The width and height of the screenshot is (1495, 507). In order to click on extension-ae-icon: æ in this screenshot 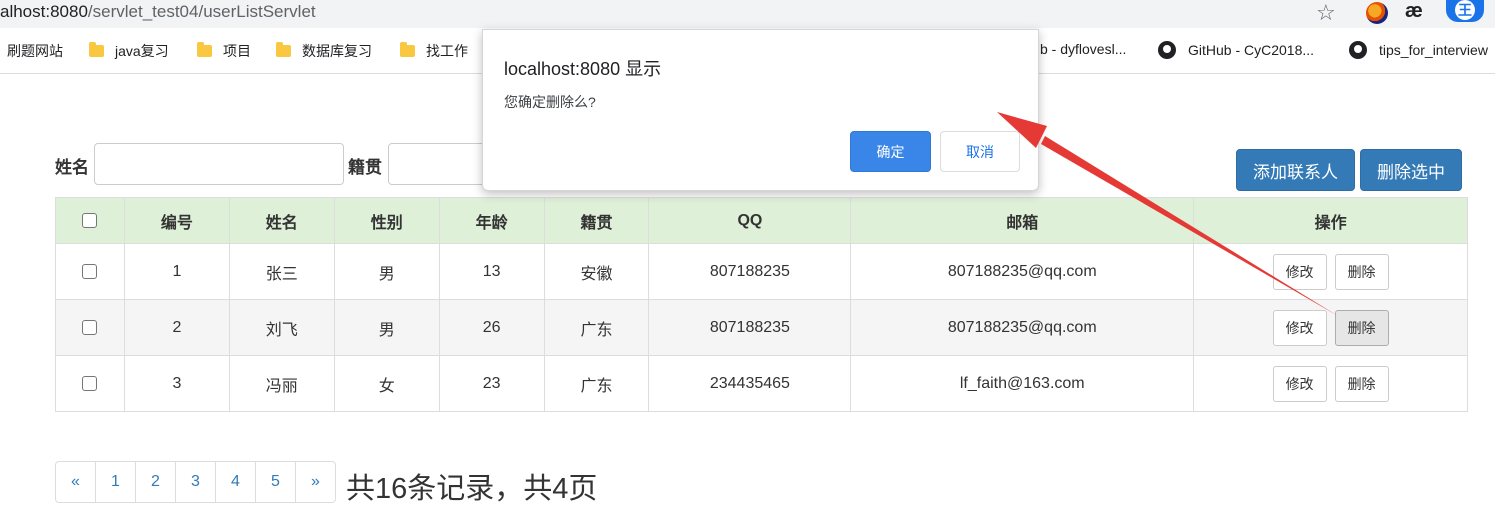, I will do `click(1414, 11)`.